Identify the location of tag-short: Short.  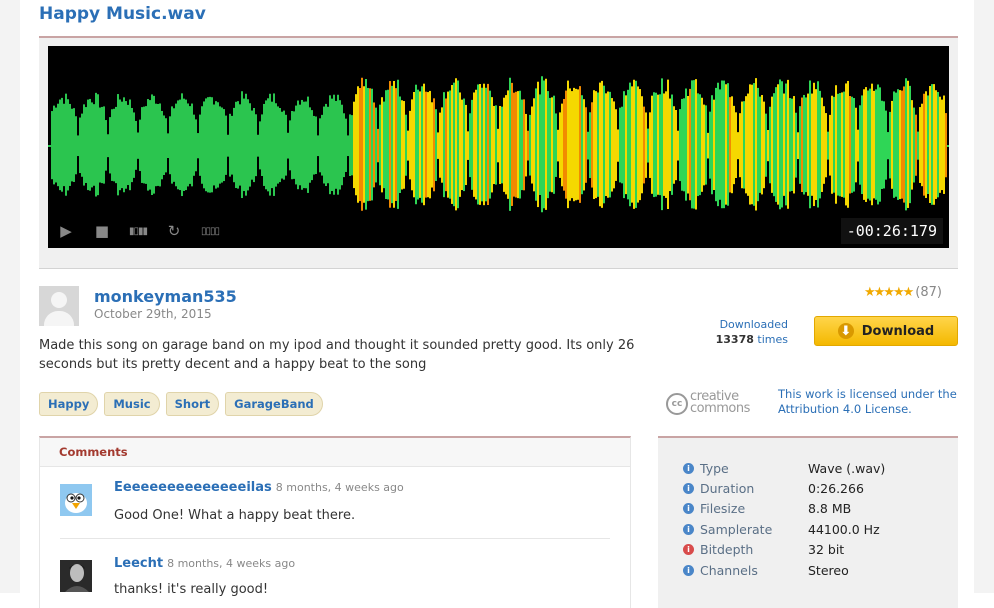
(192, 404).